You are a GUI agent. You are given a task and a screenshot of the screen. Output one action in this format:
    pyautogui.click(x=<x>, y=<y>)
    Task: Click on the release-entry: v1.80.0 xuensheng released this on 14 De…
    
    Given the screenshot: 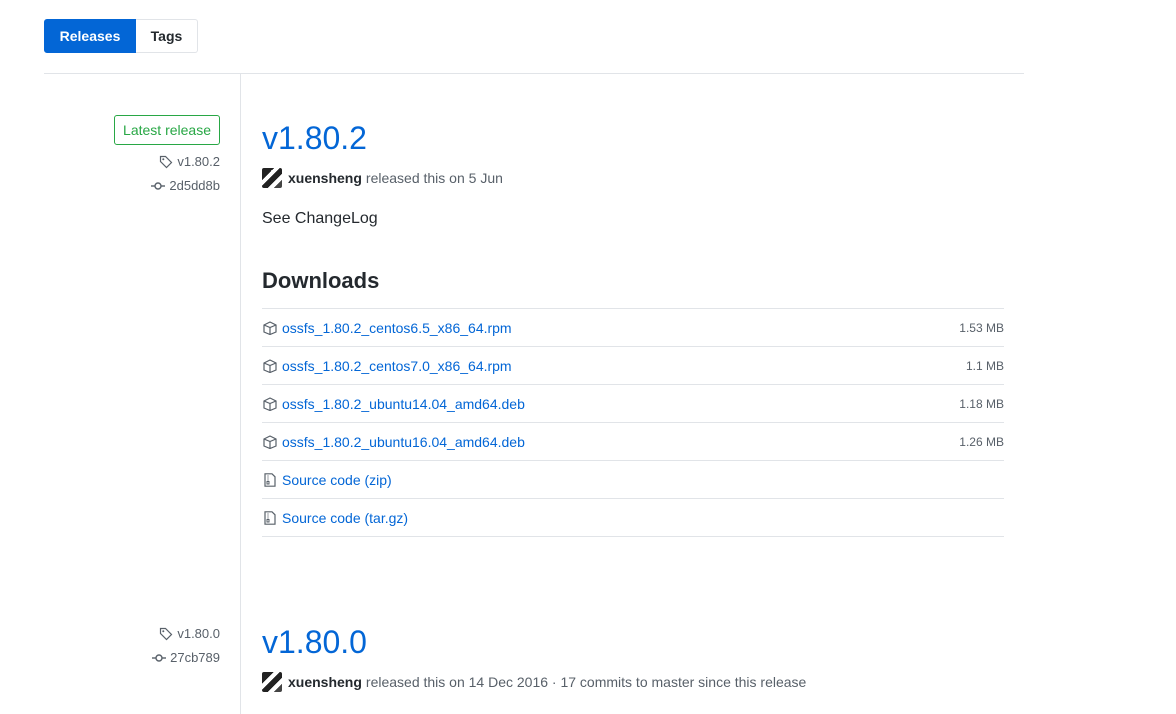 What is the action you would take?
    pyautogui.click(x=633, y=658)
    